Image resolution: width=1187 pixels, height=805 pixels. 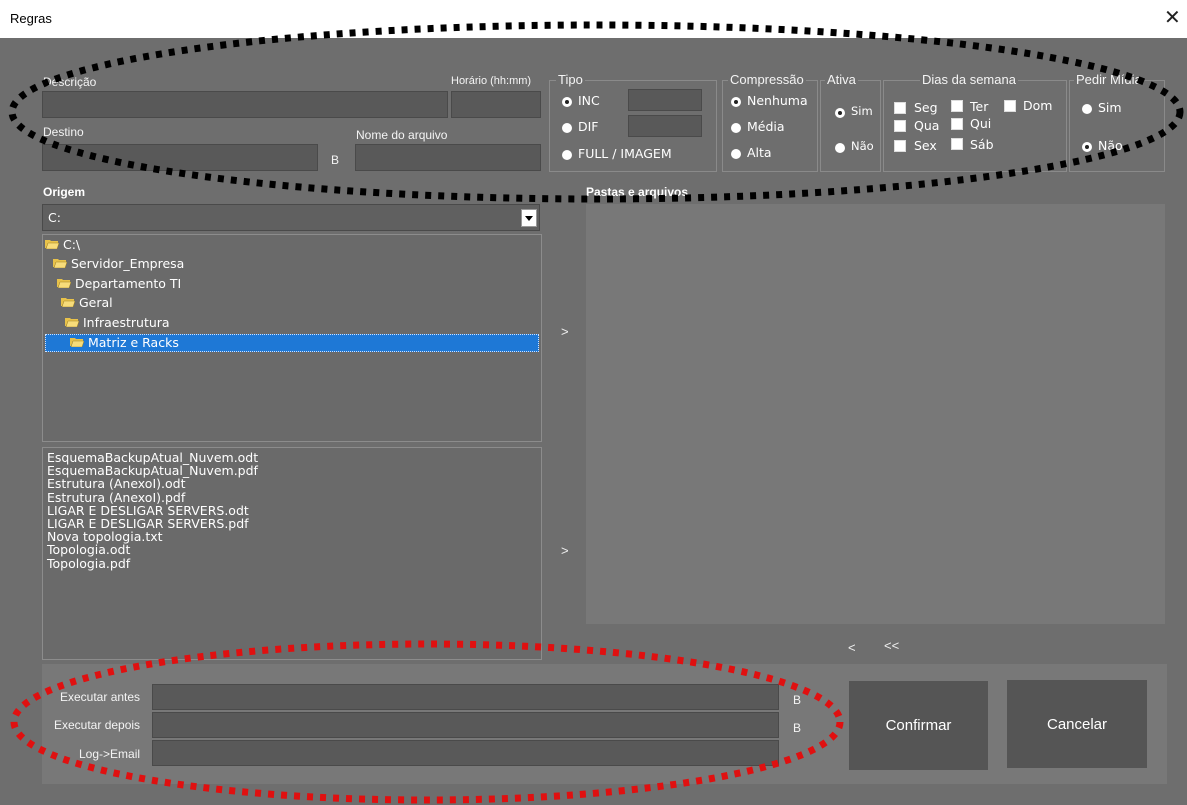 What do you see at coordinates (1110, 145) in the screenshot?
I see `pedir-midia-nao-label: Não` at bounding box center [1110, 145].